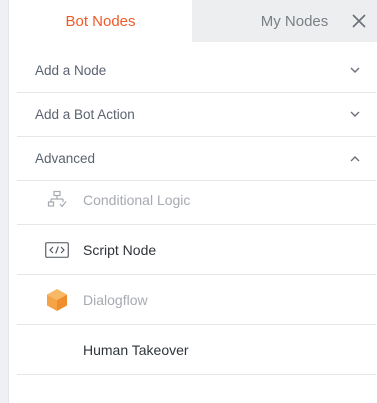 The image size is (377, 403). Describe the element at coordinates (196, 350) in the screenshot. I see `node-human-takeover: Human Takeover` at that location.